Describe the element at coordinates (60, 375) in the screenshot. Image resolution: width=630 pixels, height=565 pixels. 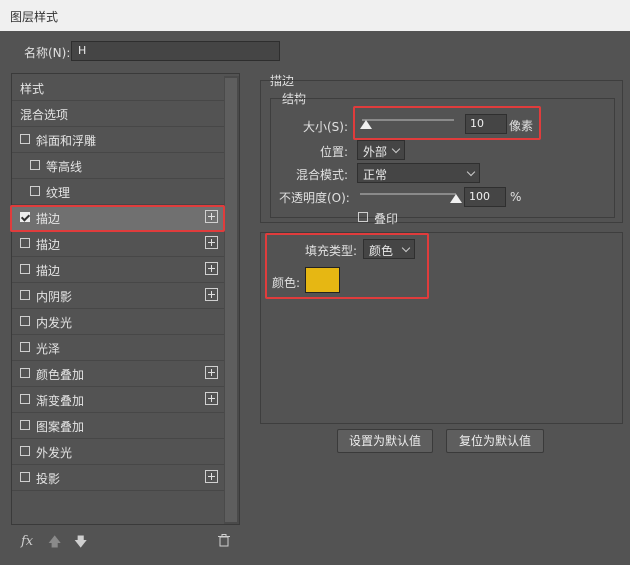
I see `style-item-label: 颜色叠加` at that location.